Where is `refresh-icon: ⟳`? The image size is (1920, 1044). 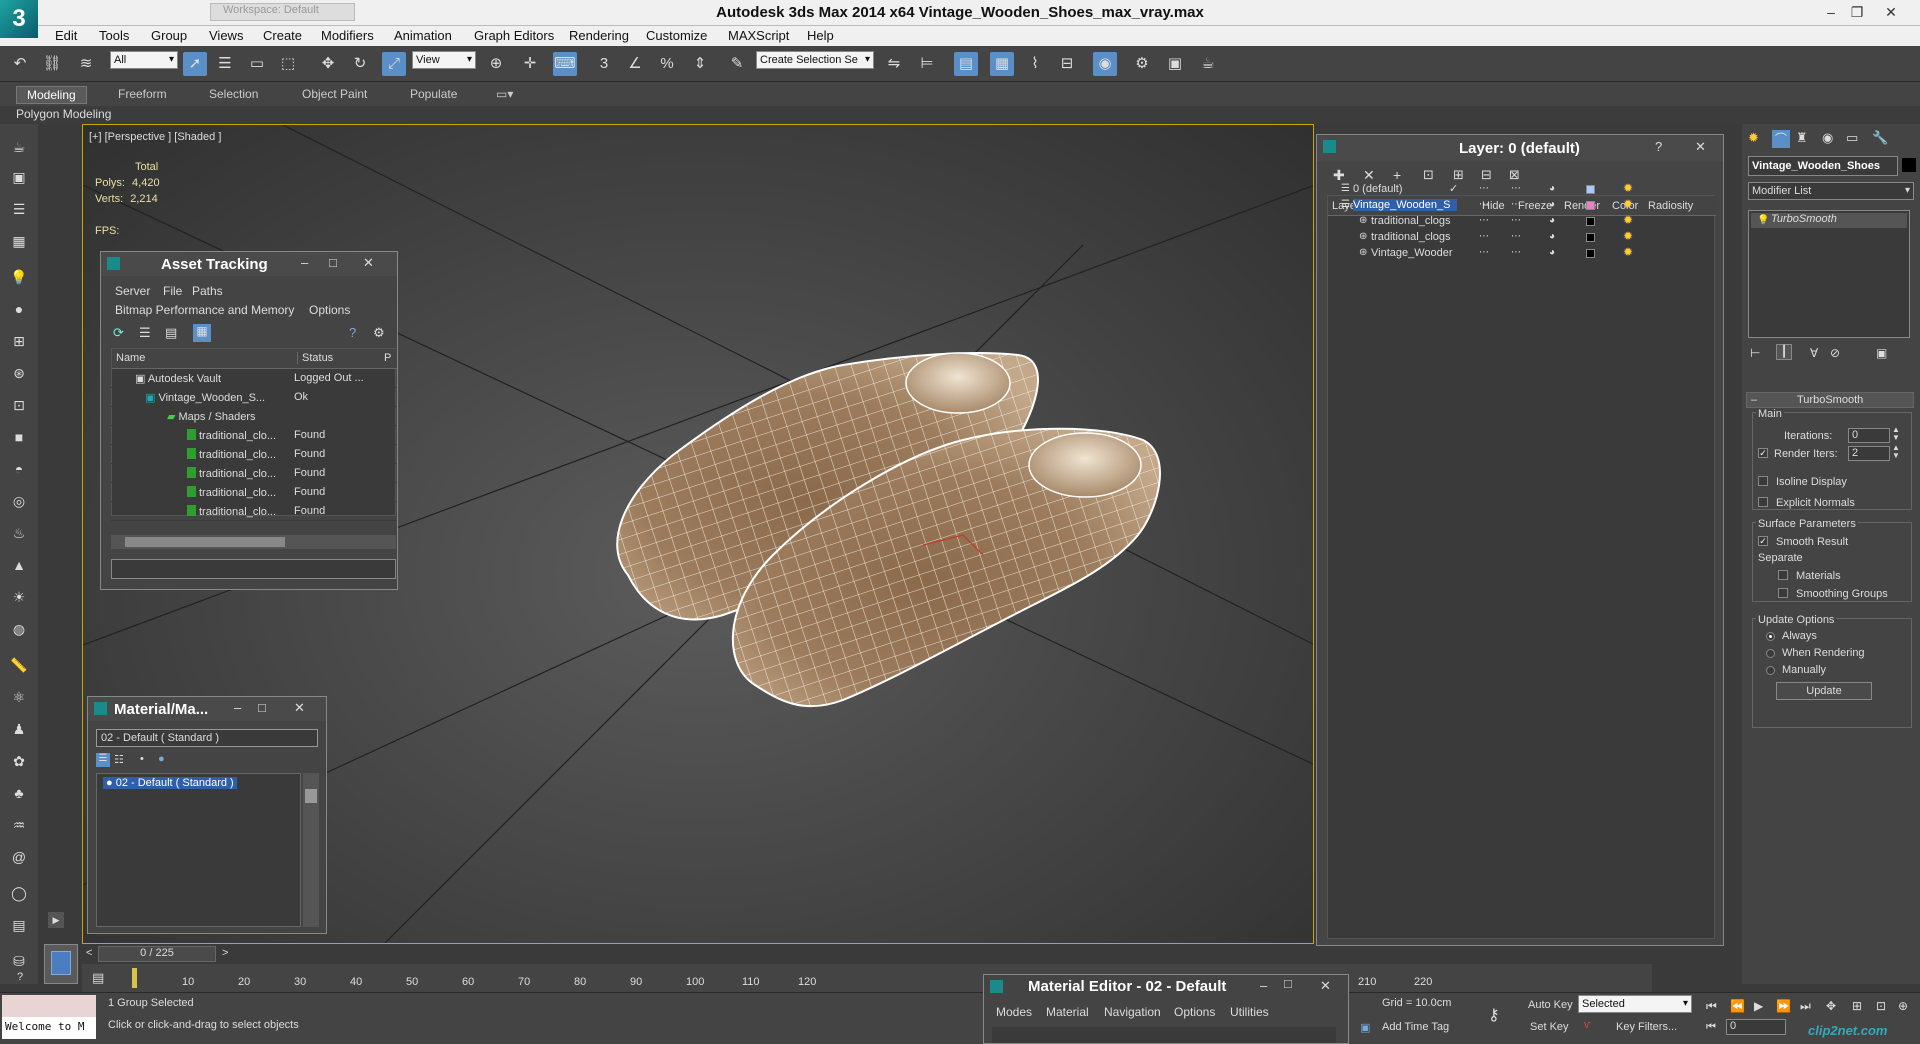 refresh-icon: ⟳ is located at coordinates (118, 333).